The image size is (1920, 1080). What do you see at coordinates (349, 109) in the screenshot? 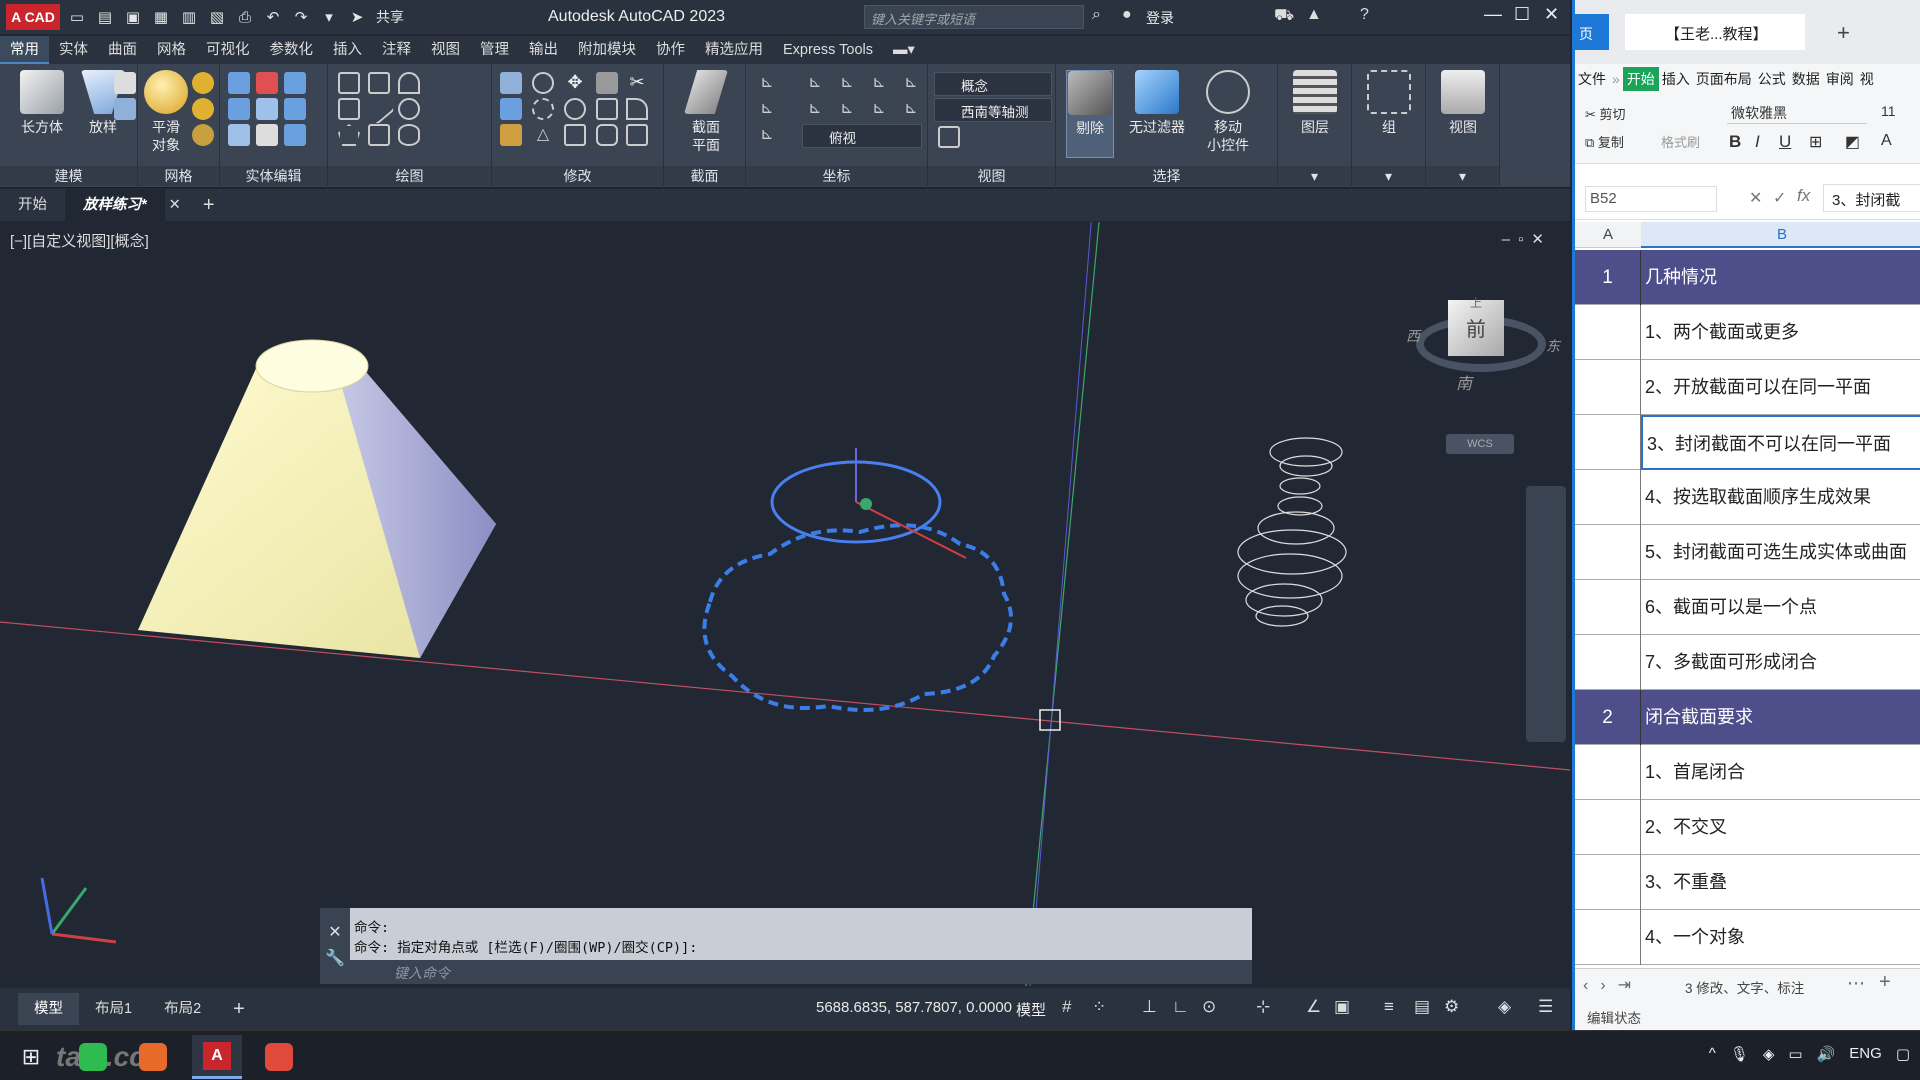
I see `3dpolyline-icon` at bounding box center [349, 109].